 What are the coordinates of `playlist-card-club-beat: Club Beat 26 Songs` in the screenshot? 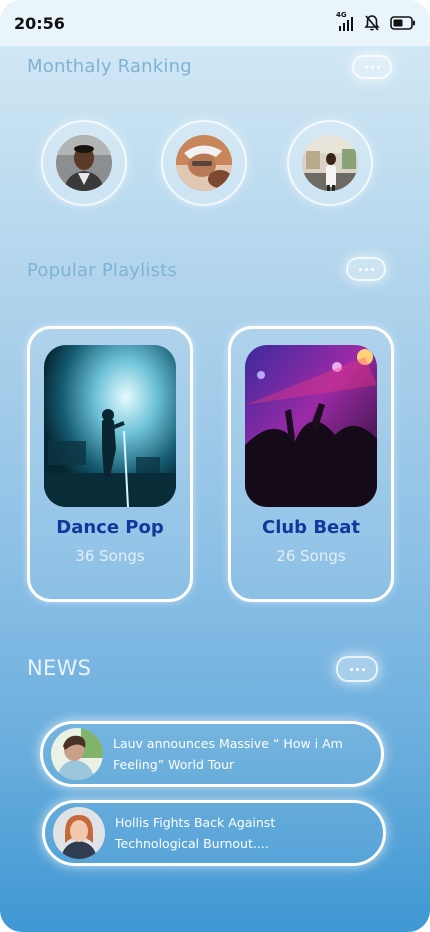 It's located at (311, 464).